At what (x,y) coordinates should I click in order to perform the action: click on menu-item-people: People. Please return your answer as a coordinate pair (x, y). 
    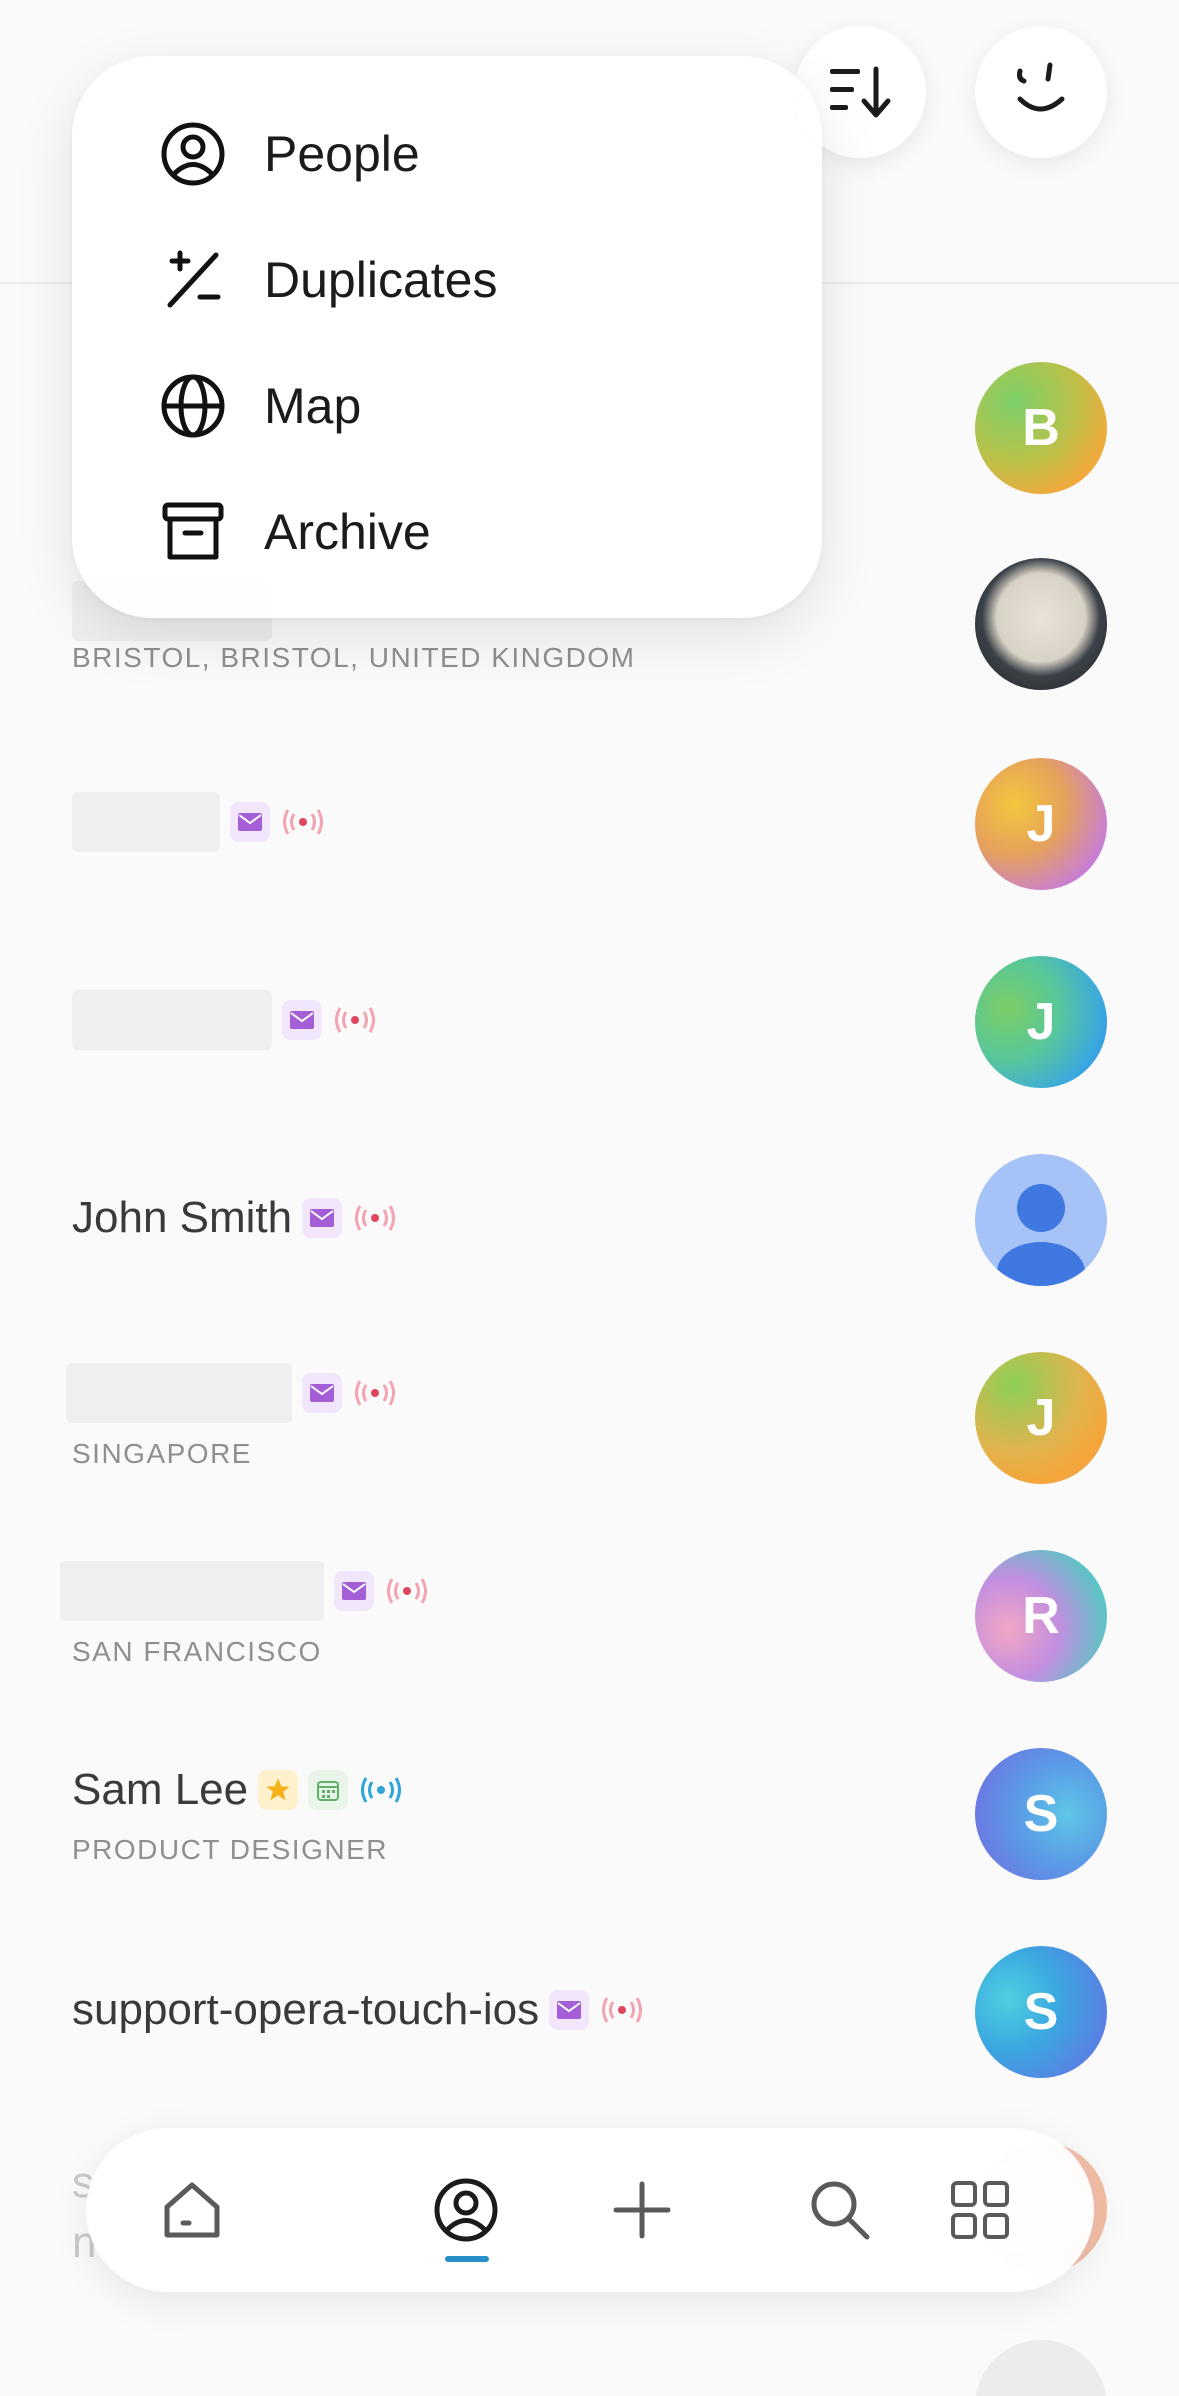
    Looking at the image, I should click on (470, 154).